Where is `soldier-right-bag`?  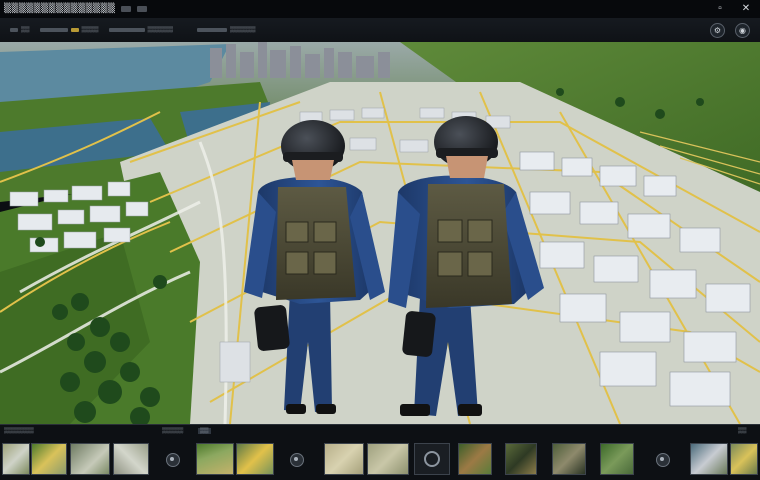 soldier-right-bag is located at coordinates (419, 334).